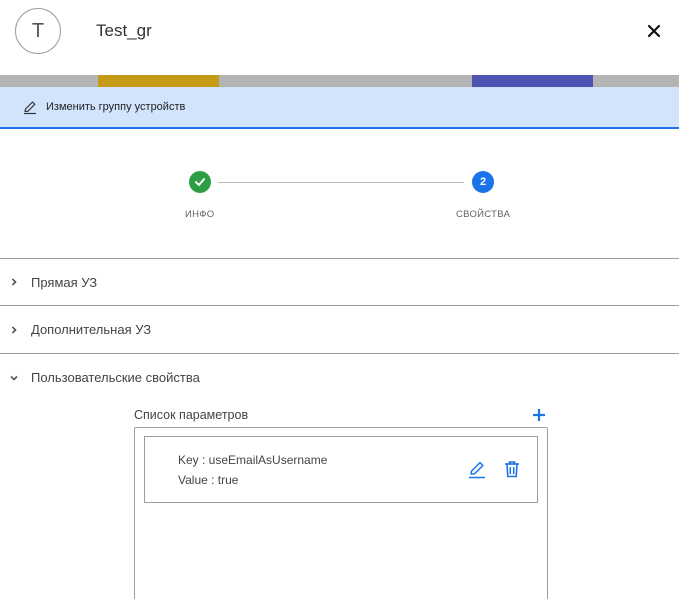  I want to click on plus-icon, so click(539, 415).